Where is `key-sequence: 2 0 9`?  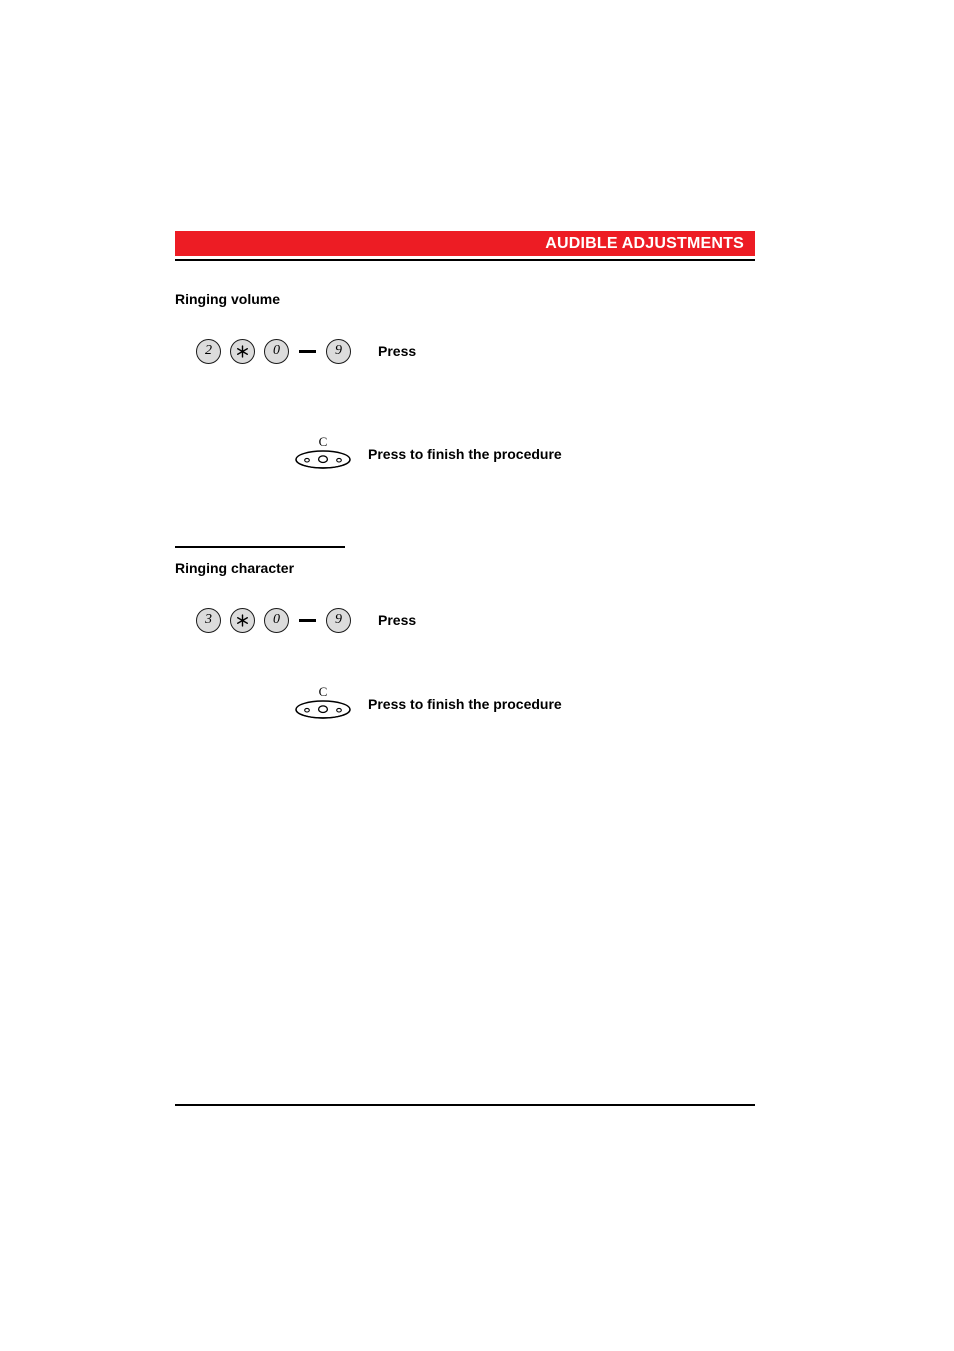
key-sequence: 2 0 9 is located at coordinates (273, 351).